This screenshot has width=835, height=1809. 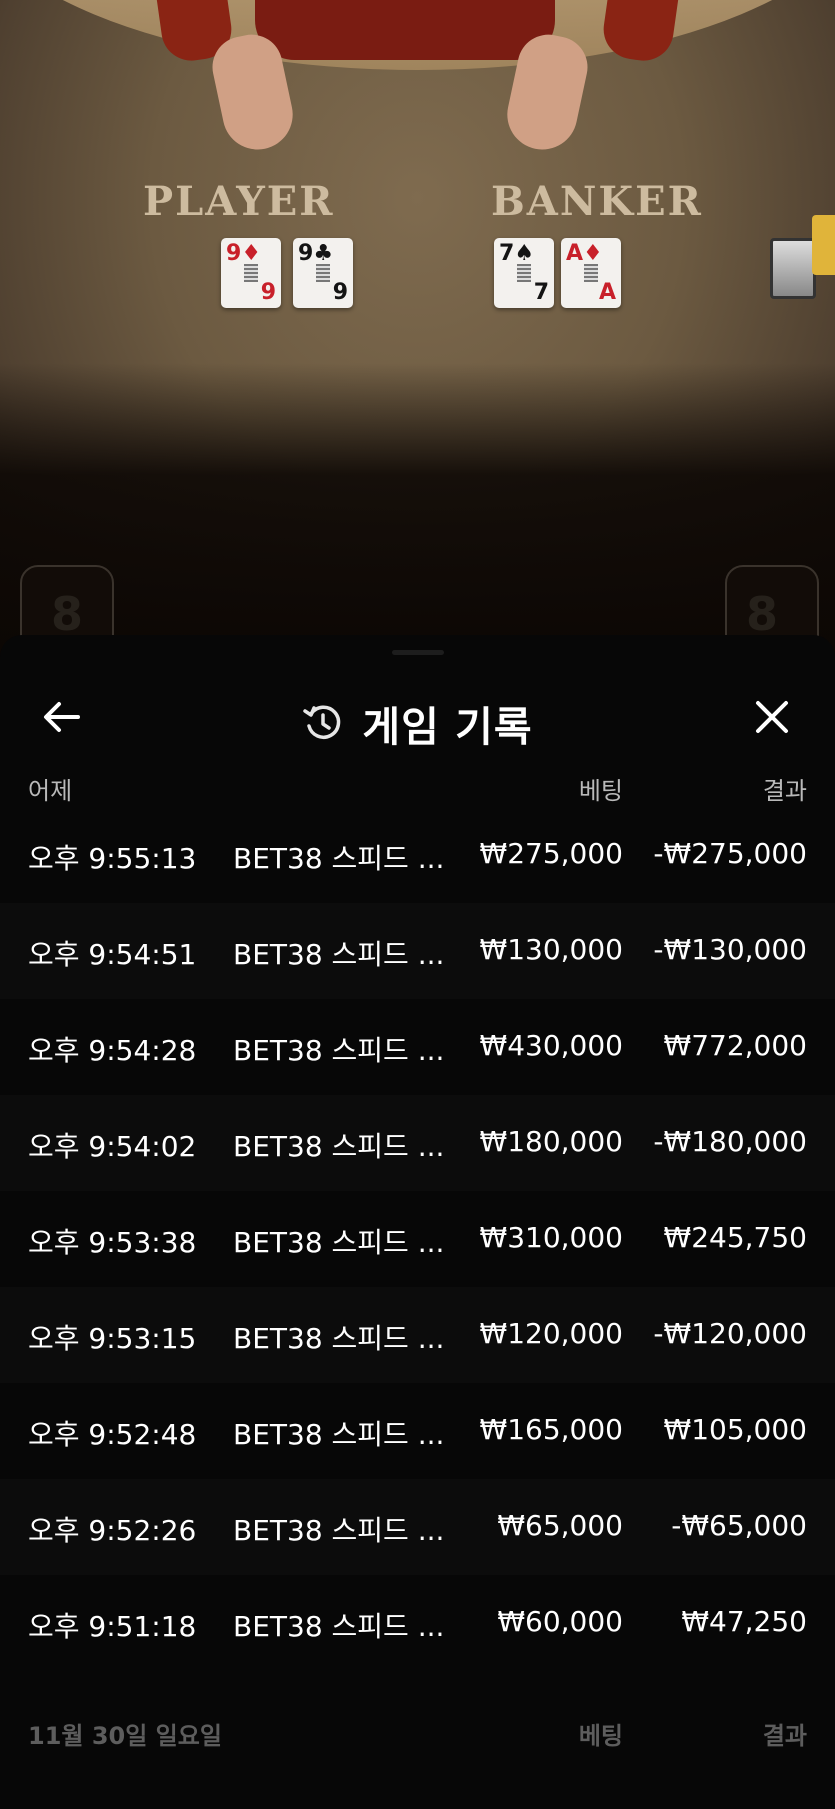 I want to click on row-time: 오후 9:53:15, so click(x=112, y=1338).